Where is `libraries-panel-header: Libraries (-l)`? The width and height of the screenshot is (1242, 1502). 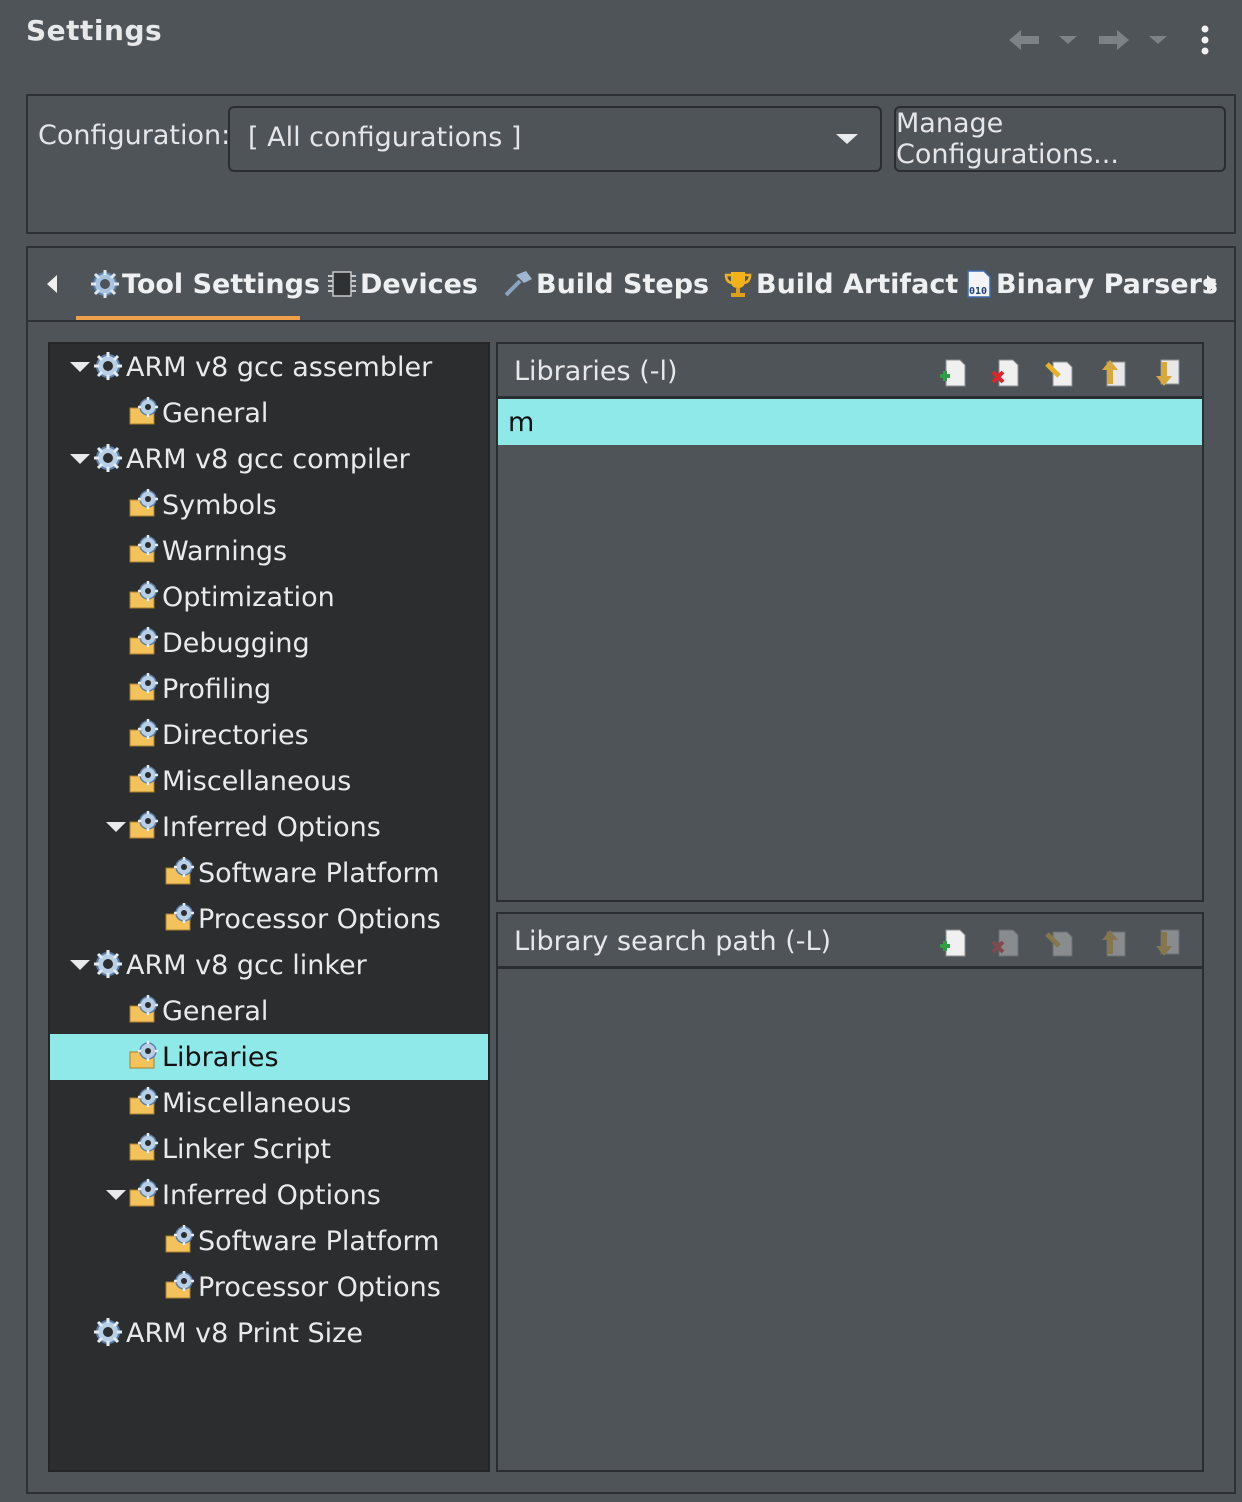
libraries-panel-header: Libraries (-l) is located at coordinates (850, 371).